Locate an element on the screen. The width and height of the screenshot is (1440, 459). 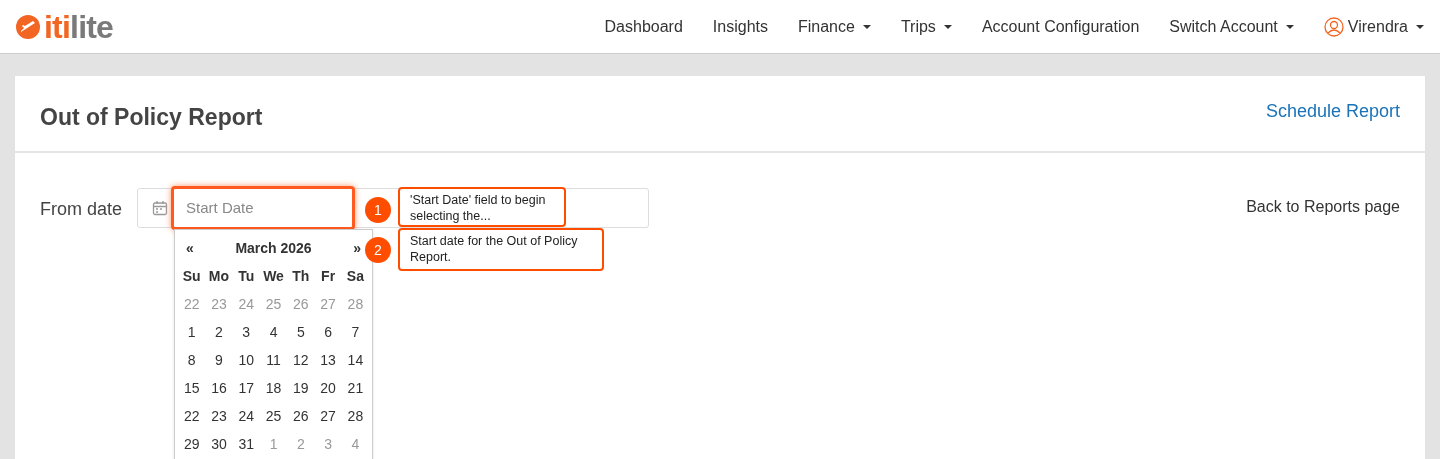
annotation-number-badge: 2 is located at coordinates (378, 250).